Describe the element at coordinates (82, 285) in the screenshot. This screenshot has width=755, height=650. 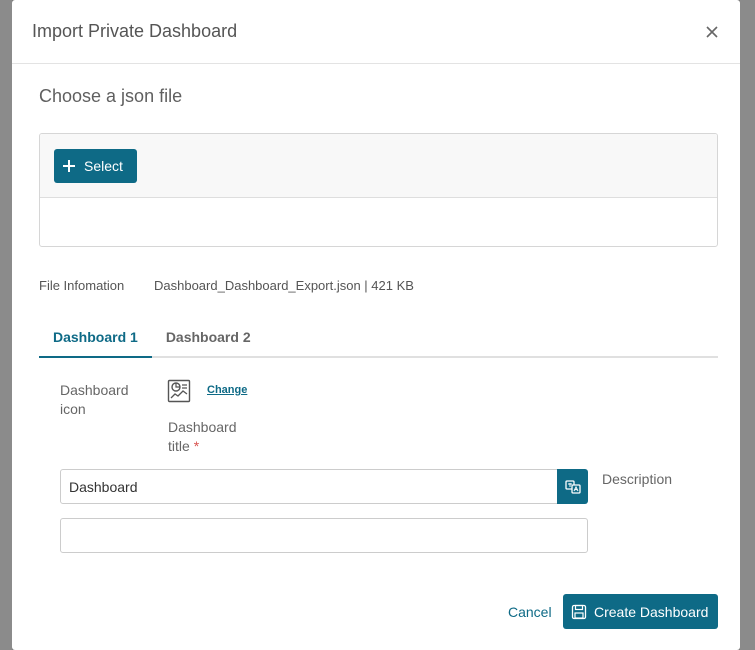
I see `file-info-label: File Infomation` at that location.